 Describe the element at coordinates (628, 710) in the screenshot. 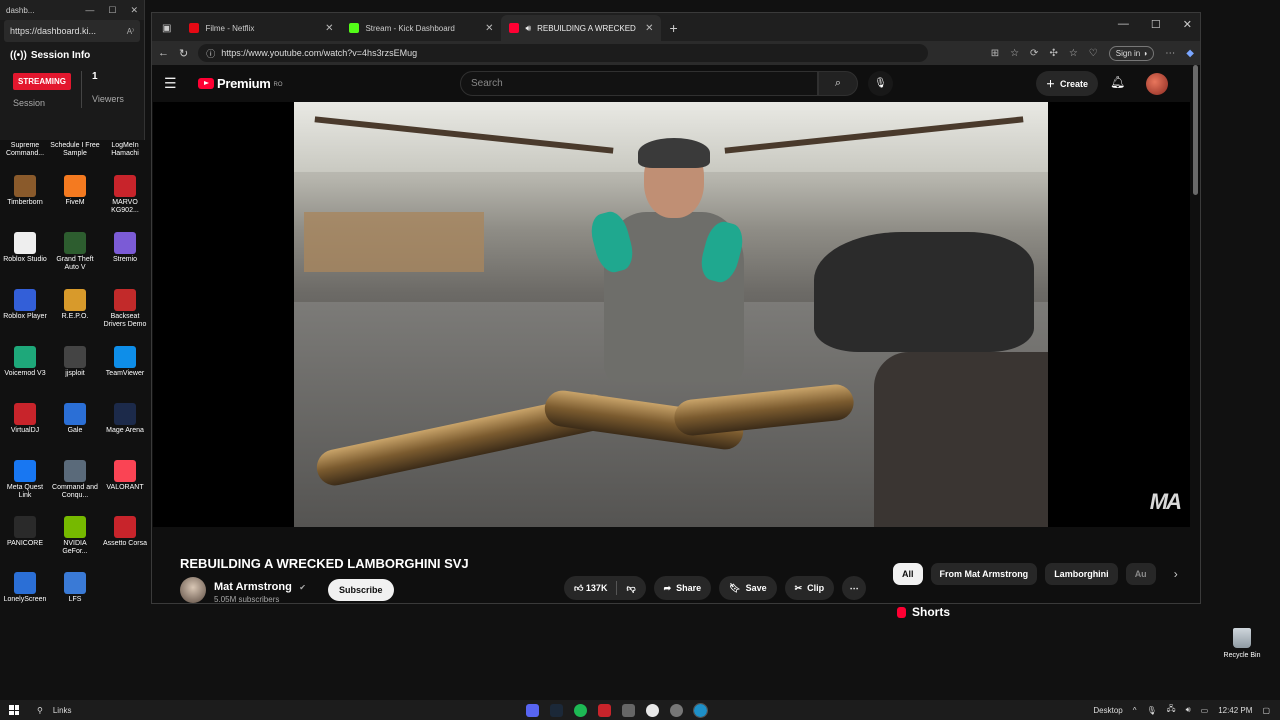

I see `explorer-icon` at that location.